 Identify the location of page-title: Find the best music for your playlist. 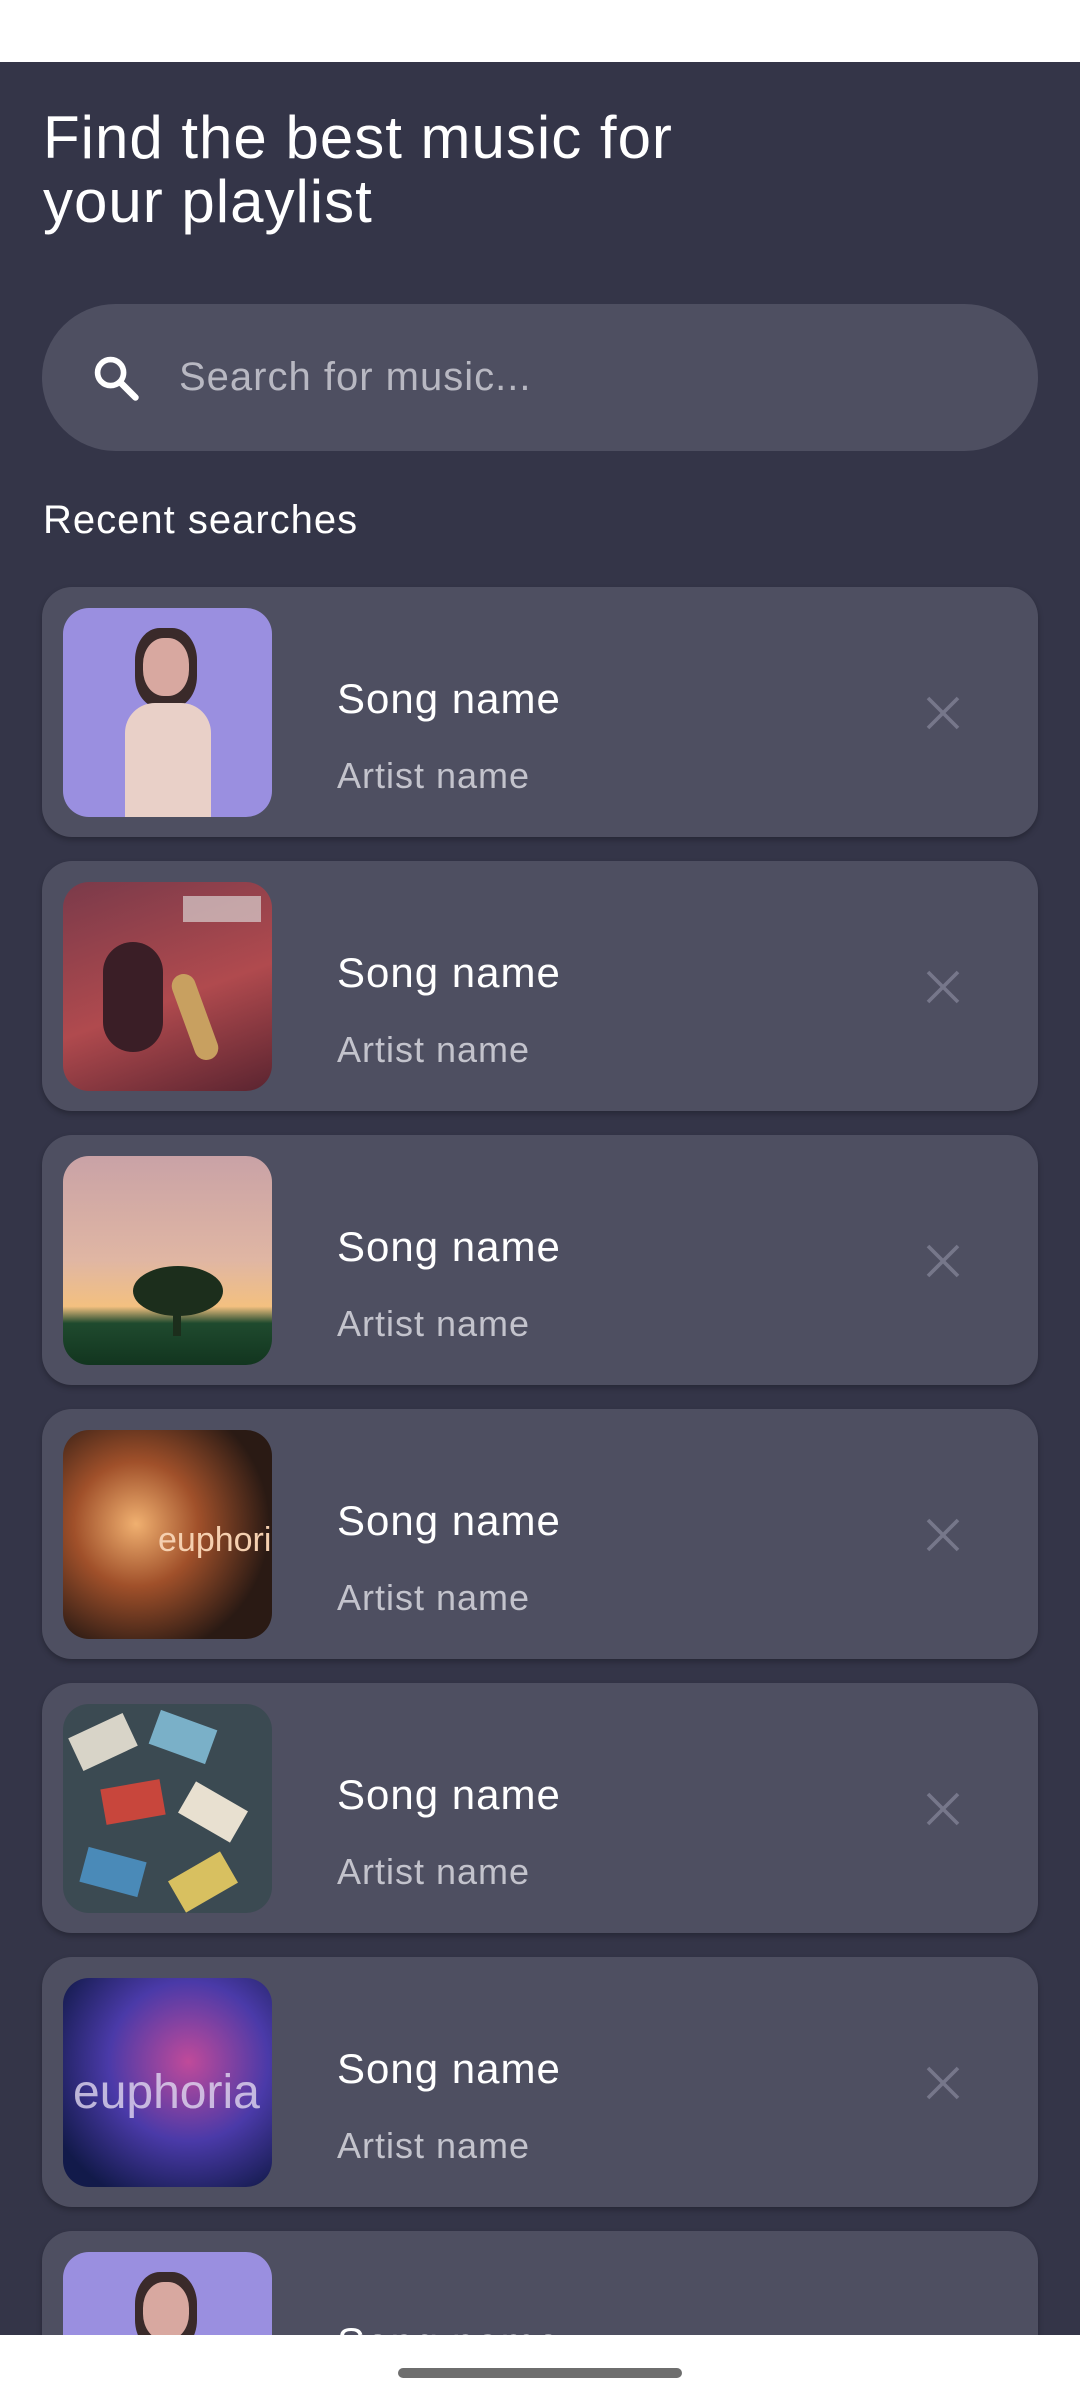
(358, 169).